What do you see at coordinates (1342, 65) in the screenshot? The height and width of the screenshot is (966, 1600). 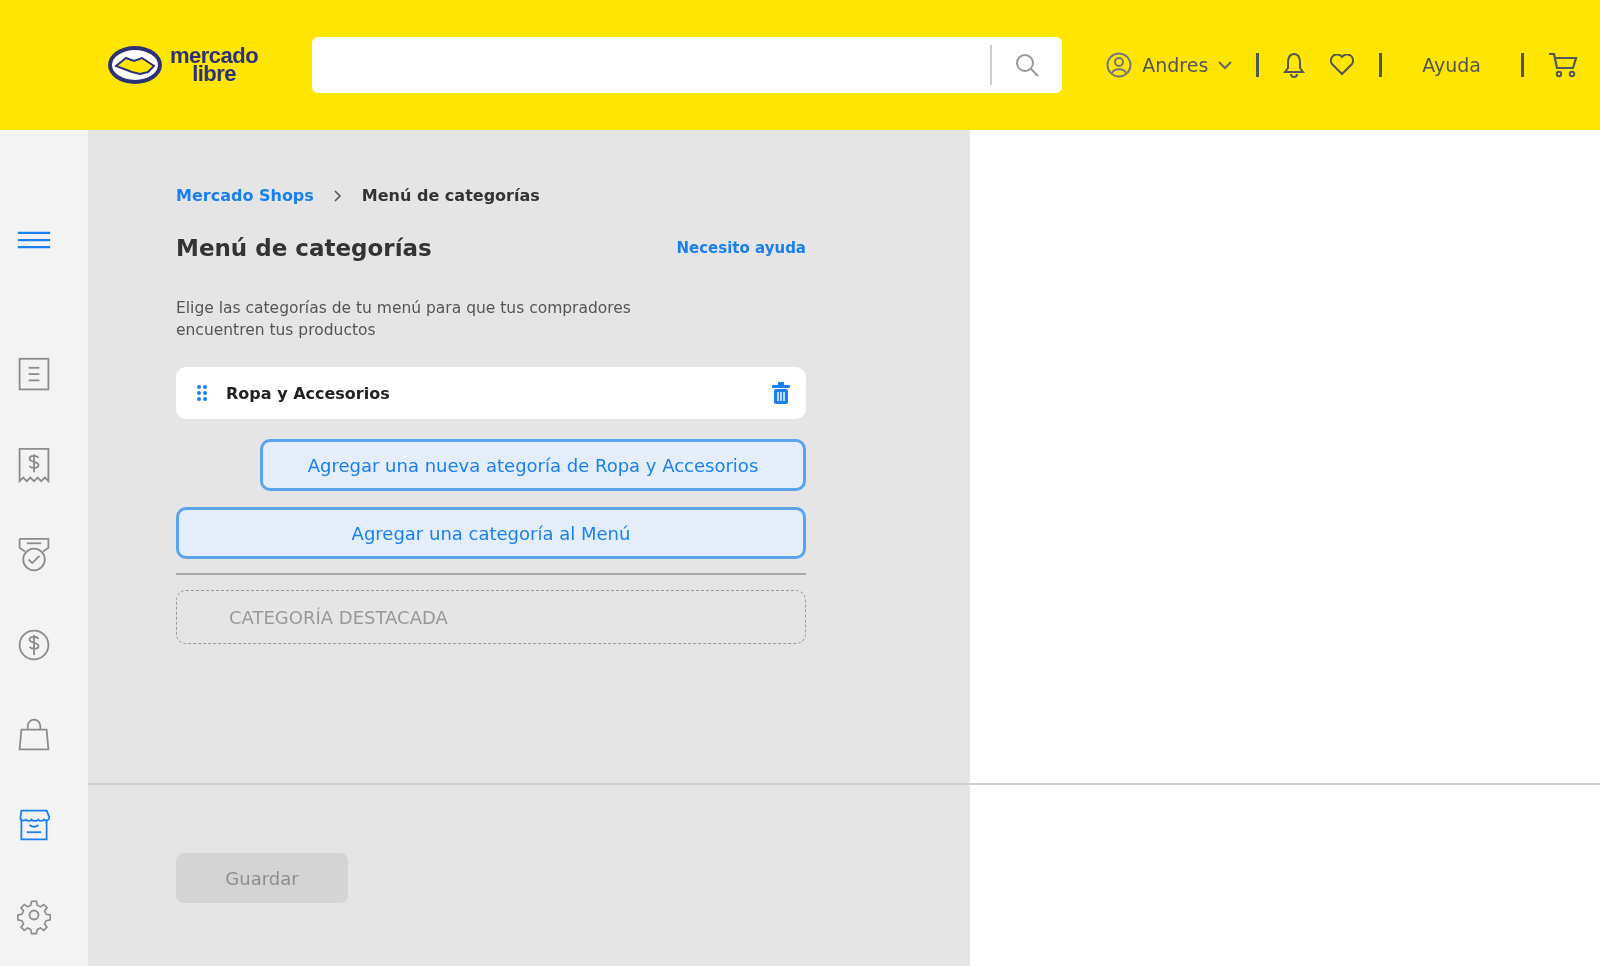 I see `heart-icon` at bounding box center [1342, 65].